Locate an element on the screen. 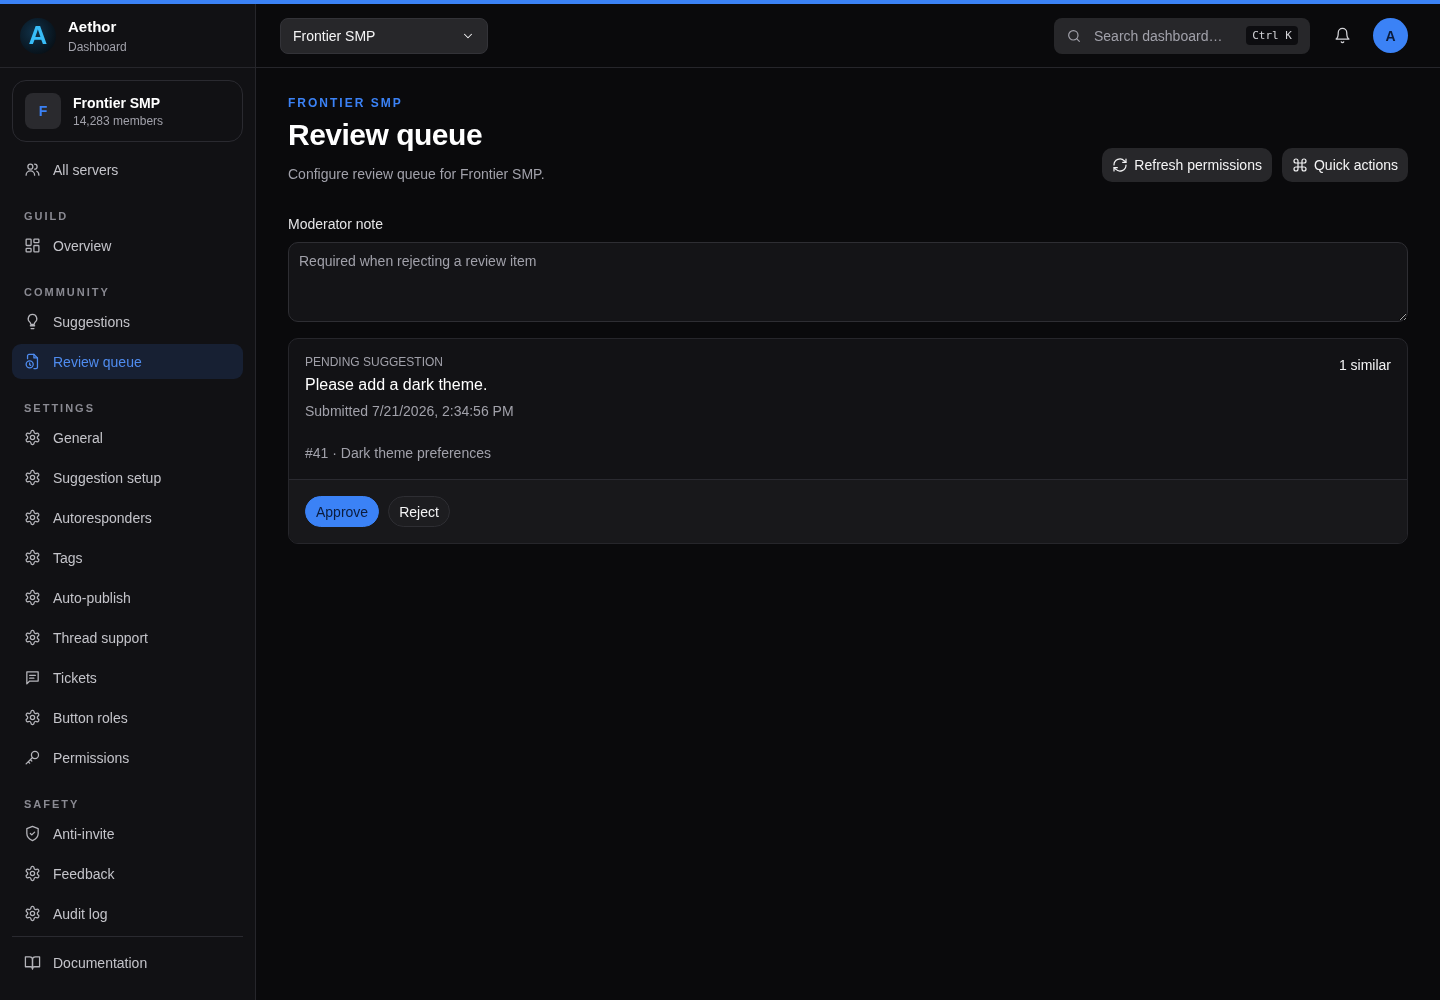 The width and height of the screenshot is (1440, 1000). submitted-time: Submitted 7/21/2026, 2:34:56 PM is located at coordinates (409, 411).